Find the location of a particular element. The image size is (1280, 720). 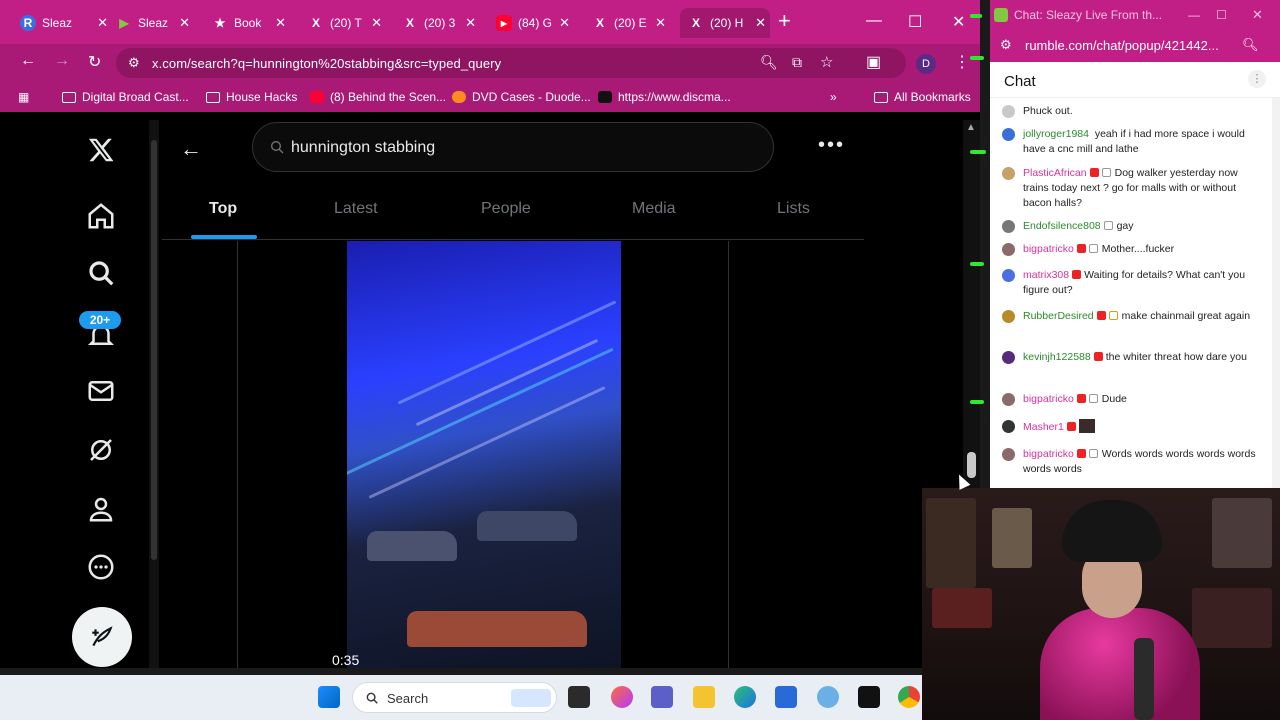

menu-icon: ⋮ is located at coordinates (962, 62).